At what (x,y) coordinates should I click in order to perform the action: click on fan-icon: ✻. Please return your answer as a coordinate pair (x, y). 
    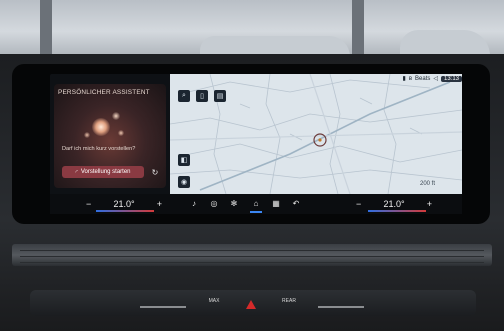
    Looking at the image, I should click on (234, 203).